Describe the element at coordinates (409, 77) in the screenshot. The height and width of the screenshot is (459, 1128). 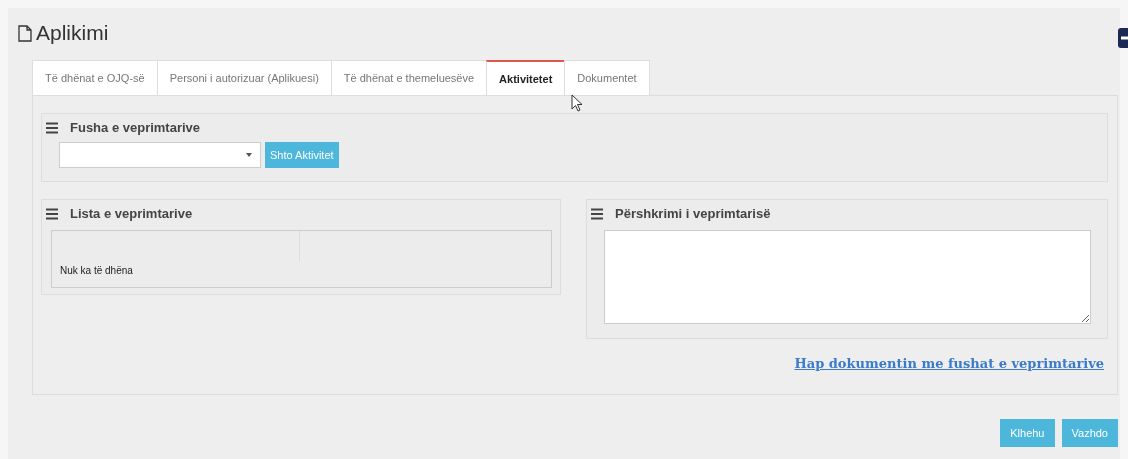
I see `tab: Të dhënat e themeluesëve` at that location.